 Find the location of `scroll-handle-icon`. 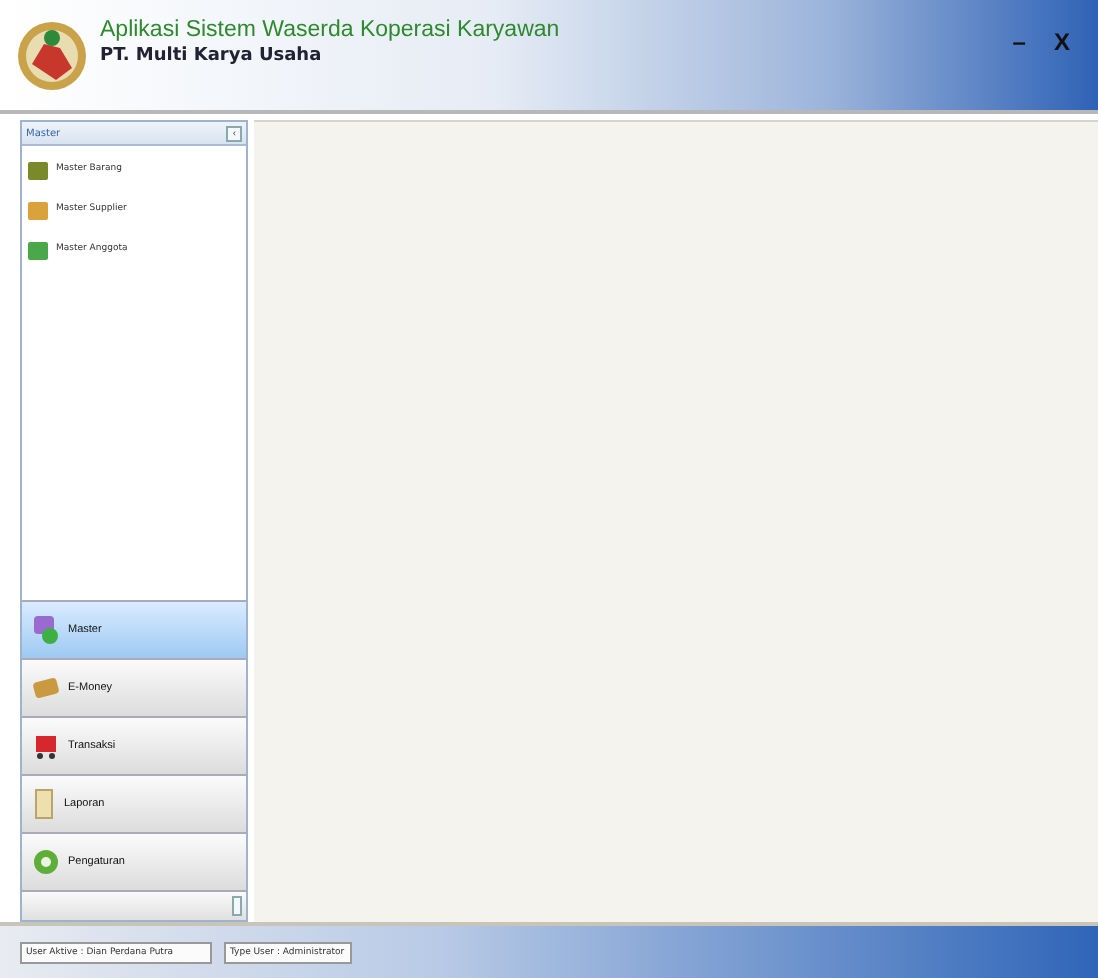

scroll-handle-icon is located at coordinates (237, 906).